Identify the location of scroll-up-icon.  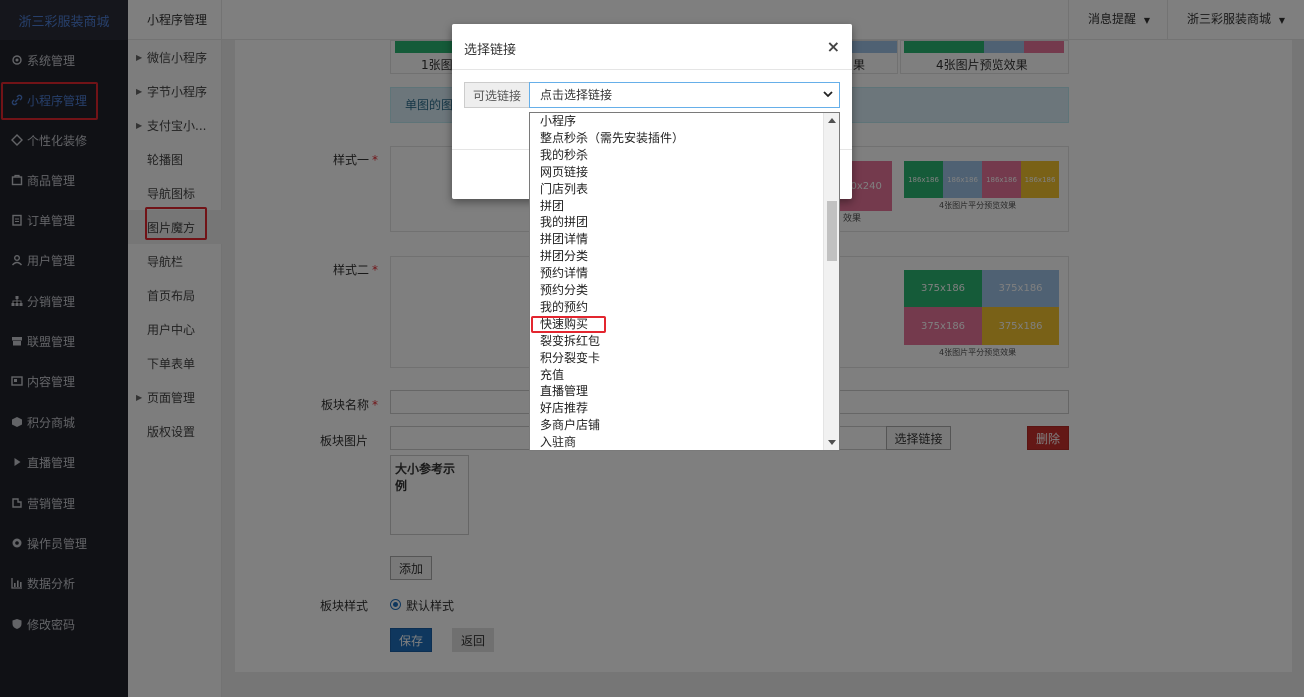
(832, 120).